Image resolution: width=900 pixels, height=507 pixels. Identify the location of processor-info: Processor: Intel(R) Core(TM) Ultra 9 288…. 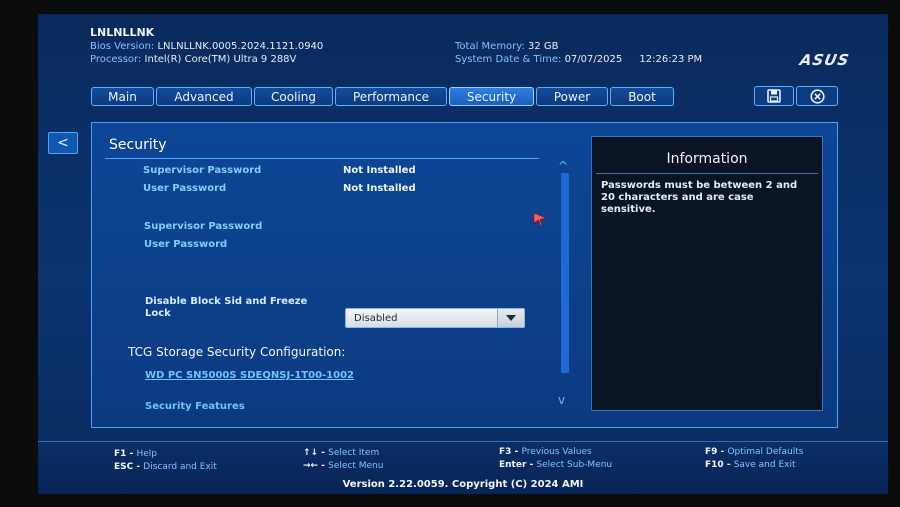
(193, 59).